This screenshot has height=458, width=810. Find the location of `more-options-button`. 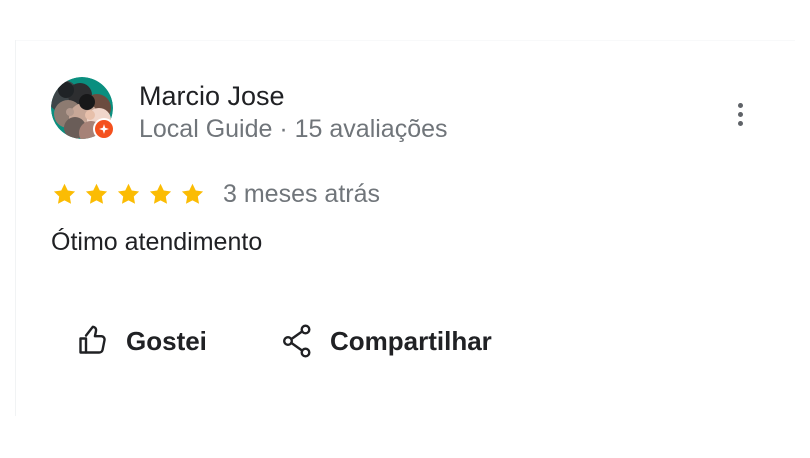

more-options-button is located at coordinates (740, 114).